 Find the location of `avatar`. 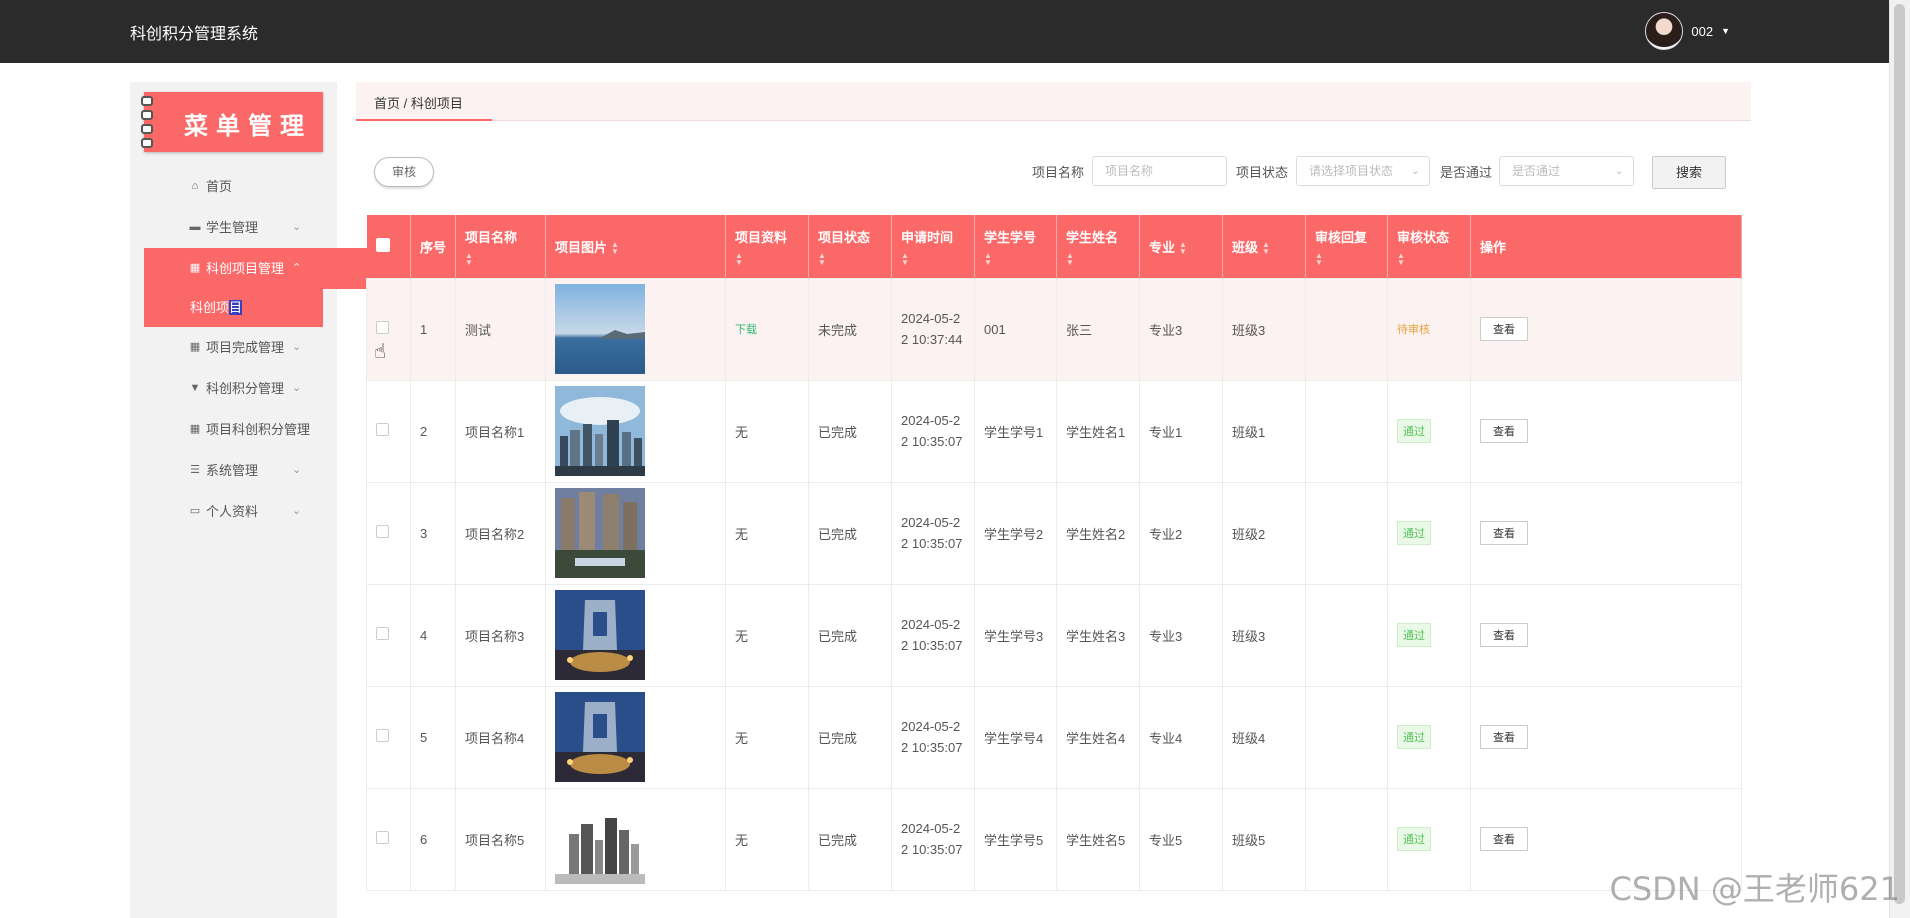

avatar is located at coordinates (1664, 31).